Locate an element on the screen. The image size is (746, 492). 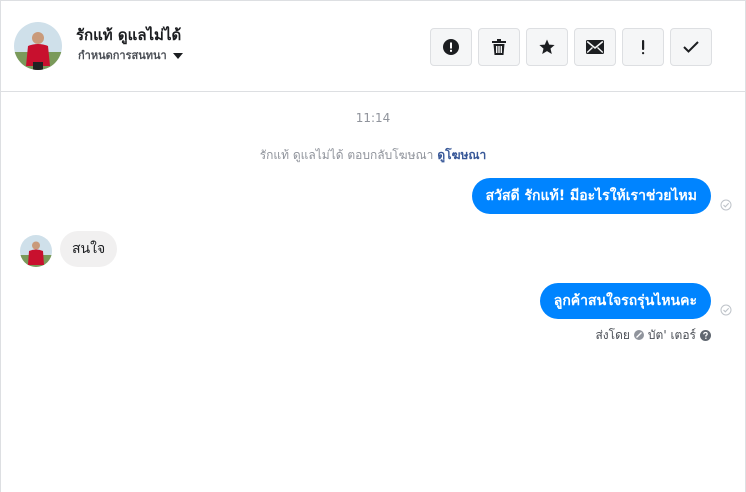
assign-conversation-label: กำหนดการสนทนา is located at coordinates (122, 55).